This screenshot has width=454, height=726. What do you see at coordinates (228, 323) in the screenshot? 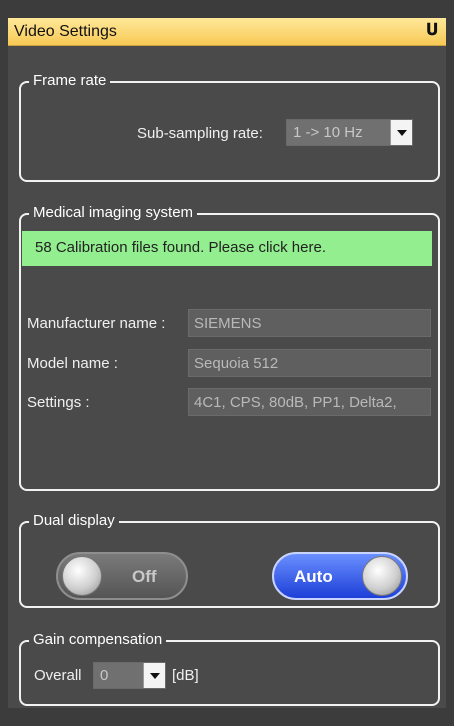
I see `manufacturer-value: SIEMENS` at bounding box center [228, 323].